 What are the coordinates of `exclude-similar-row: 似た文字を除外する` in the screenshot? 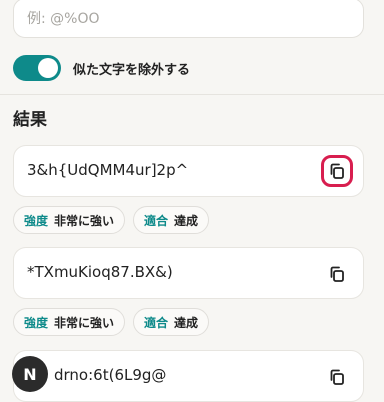 It's located at (101, 68).